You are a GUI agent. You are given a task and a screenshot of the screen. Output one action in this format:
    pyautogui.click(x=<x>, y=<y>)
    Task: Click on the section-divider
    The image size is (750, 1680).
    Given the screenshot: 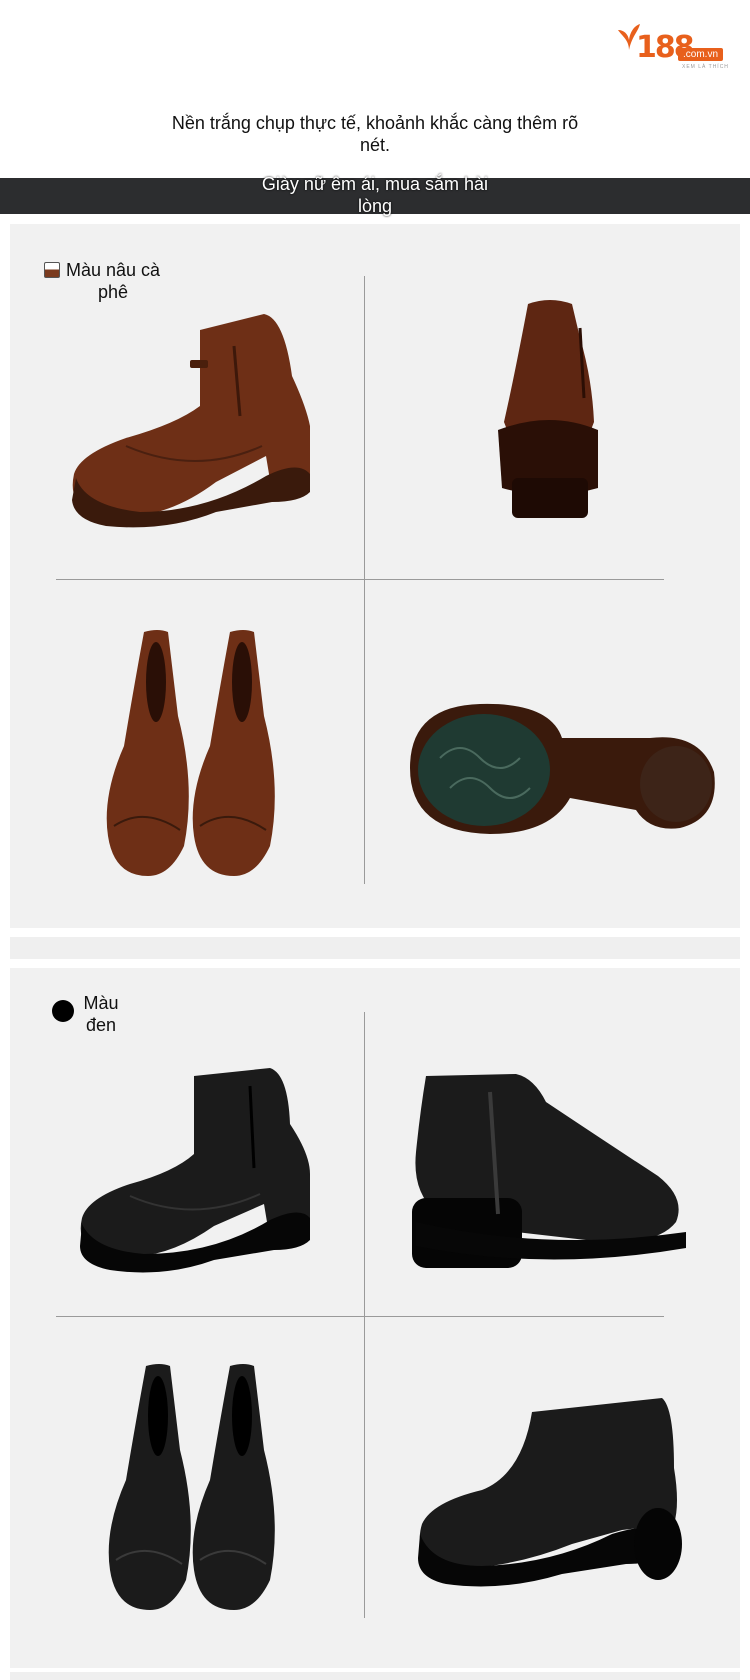 What is the action you would take?
    pyautogui.click(x=375, y=948)
    